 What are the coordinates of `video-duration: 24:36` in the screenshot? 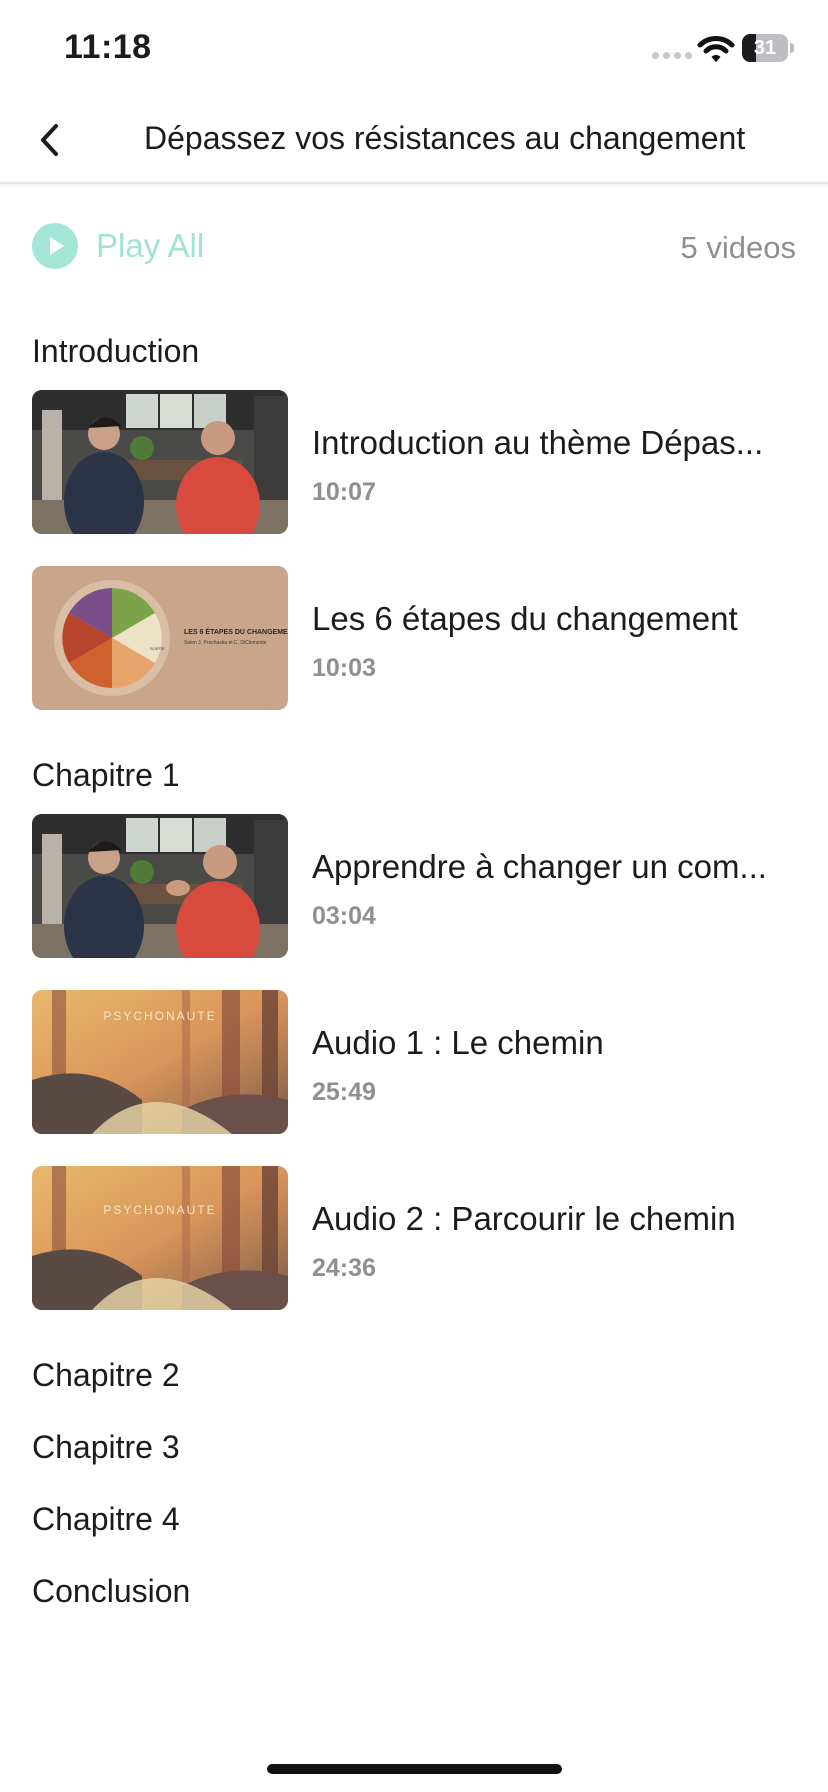 It's located at (344, 1268).